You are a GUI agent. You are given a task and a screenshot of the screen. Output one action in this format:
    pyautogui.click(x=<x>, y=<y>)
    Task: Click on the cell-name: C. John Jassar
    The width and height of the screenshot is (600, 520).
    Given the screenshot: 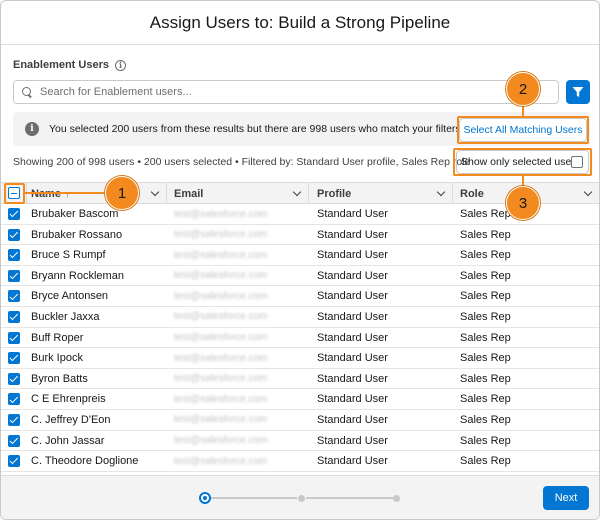 What is the action you would take?
    pyautogui.click(x=68, y=440)
    